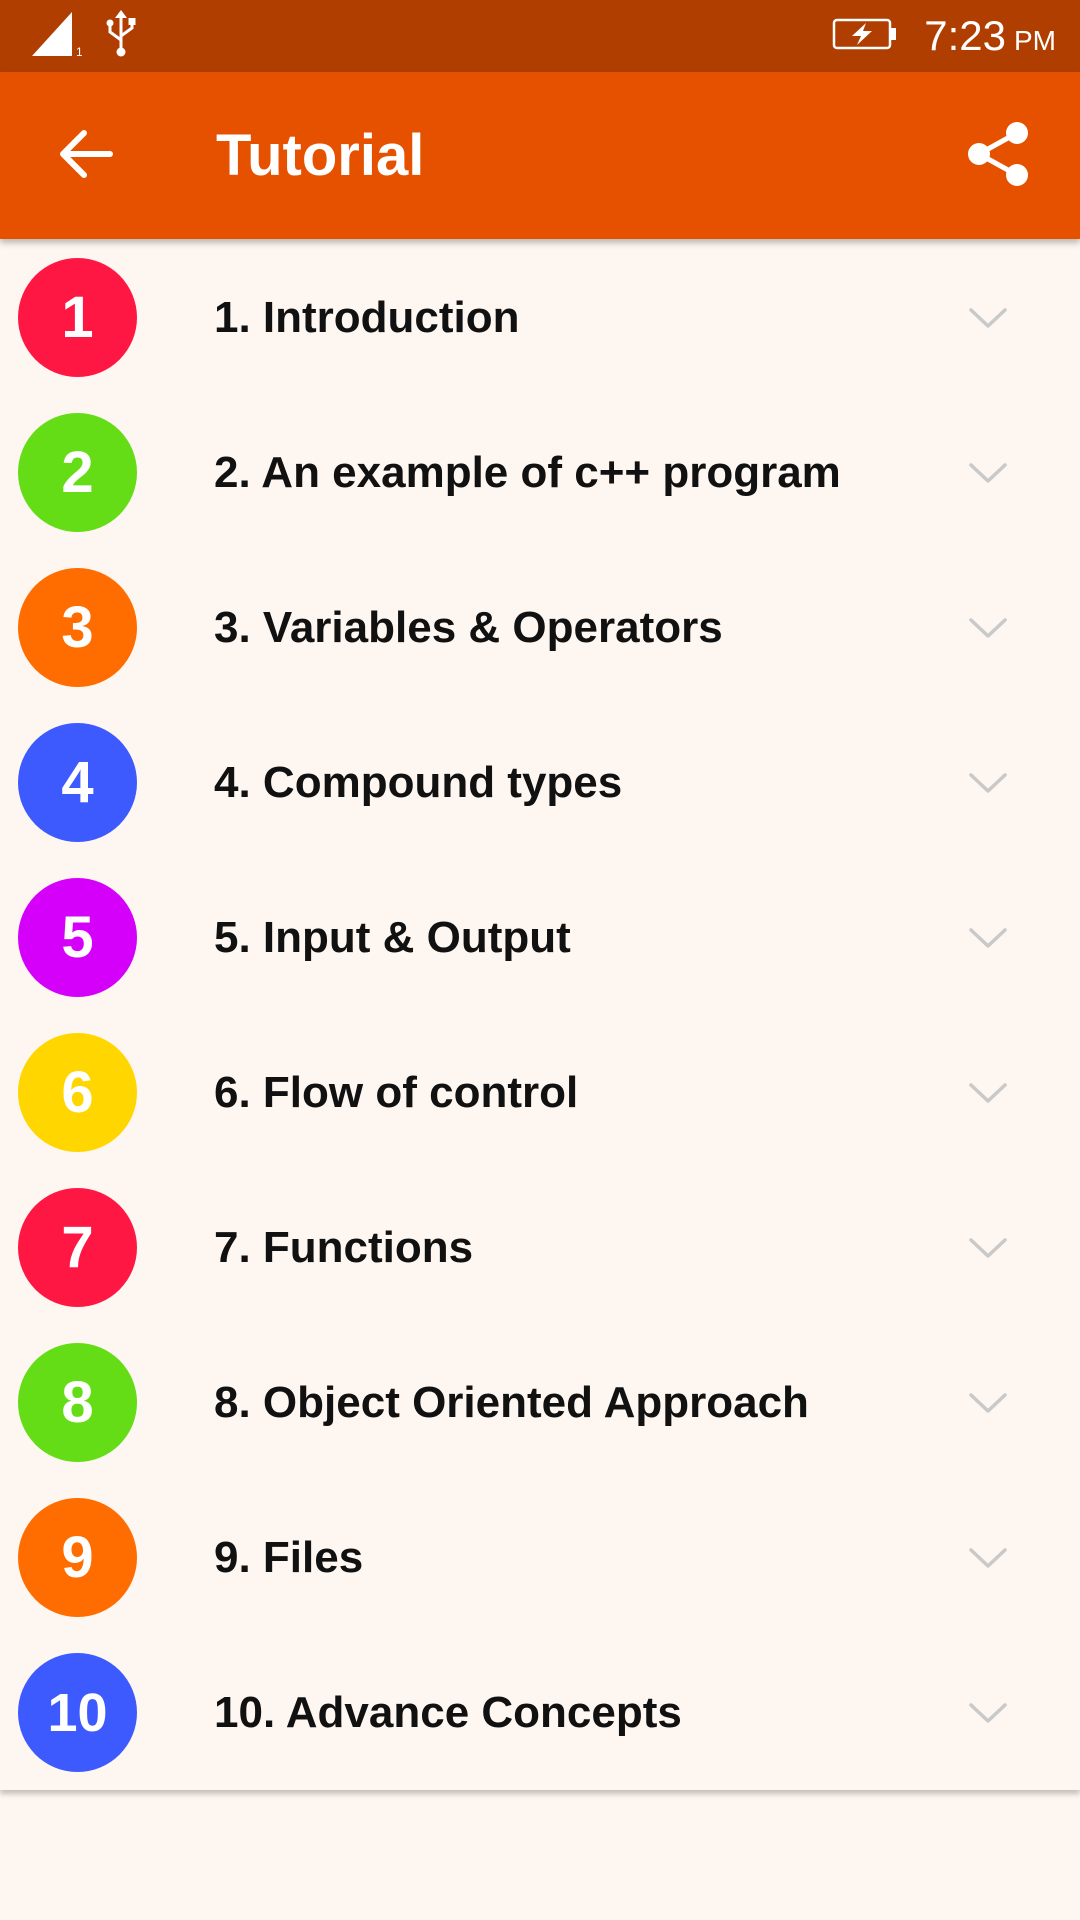  I want to click on list-item-label: 7. Functions, so click(344, 1247).